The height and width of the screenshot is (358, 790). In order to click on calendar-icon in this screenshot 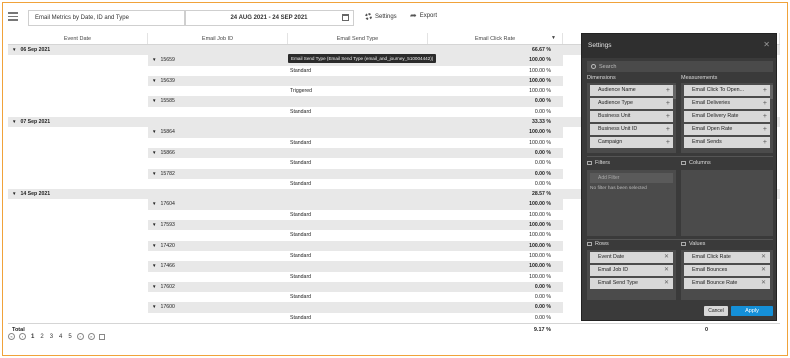, I will do `click(345, 17)`.